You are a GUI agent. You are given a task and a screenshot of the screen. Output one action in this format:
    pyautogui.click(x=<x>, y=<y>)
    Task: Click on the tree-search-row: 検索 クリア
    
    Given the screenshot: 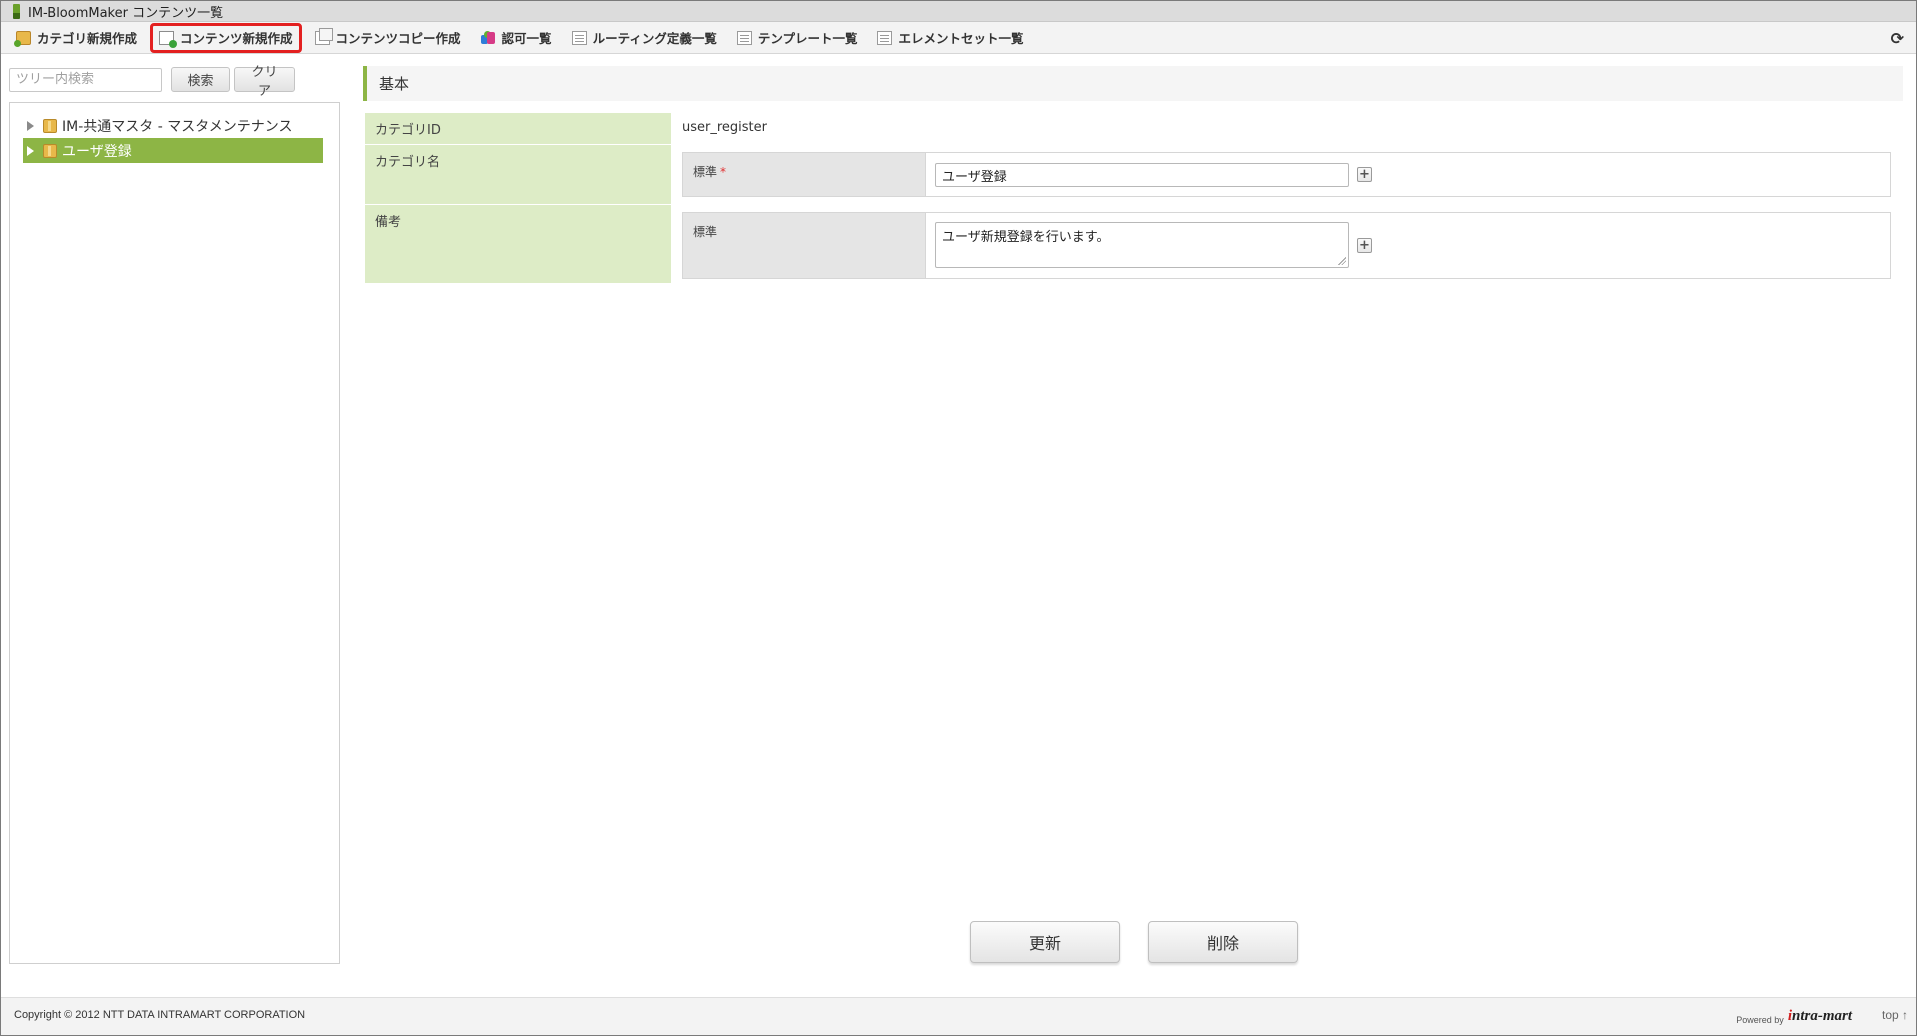 What is the action you would take?
    pyautogui.click(x=152, y=82)
    